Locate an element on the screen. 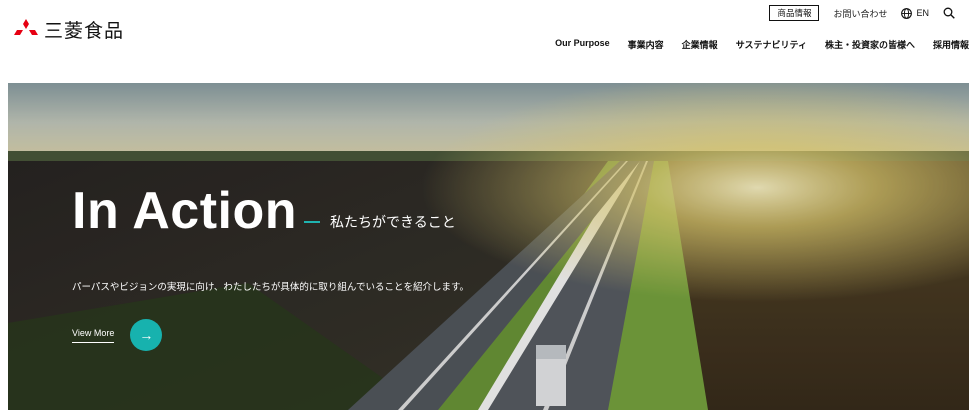 This screenshot has height=410, width=969. company-logo: 三菱食品 is located at coordinates (69, 29).